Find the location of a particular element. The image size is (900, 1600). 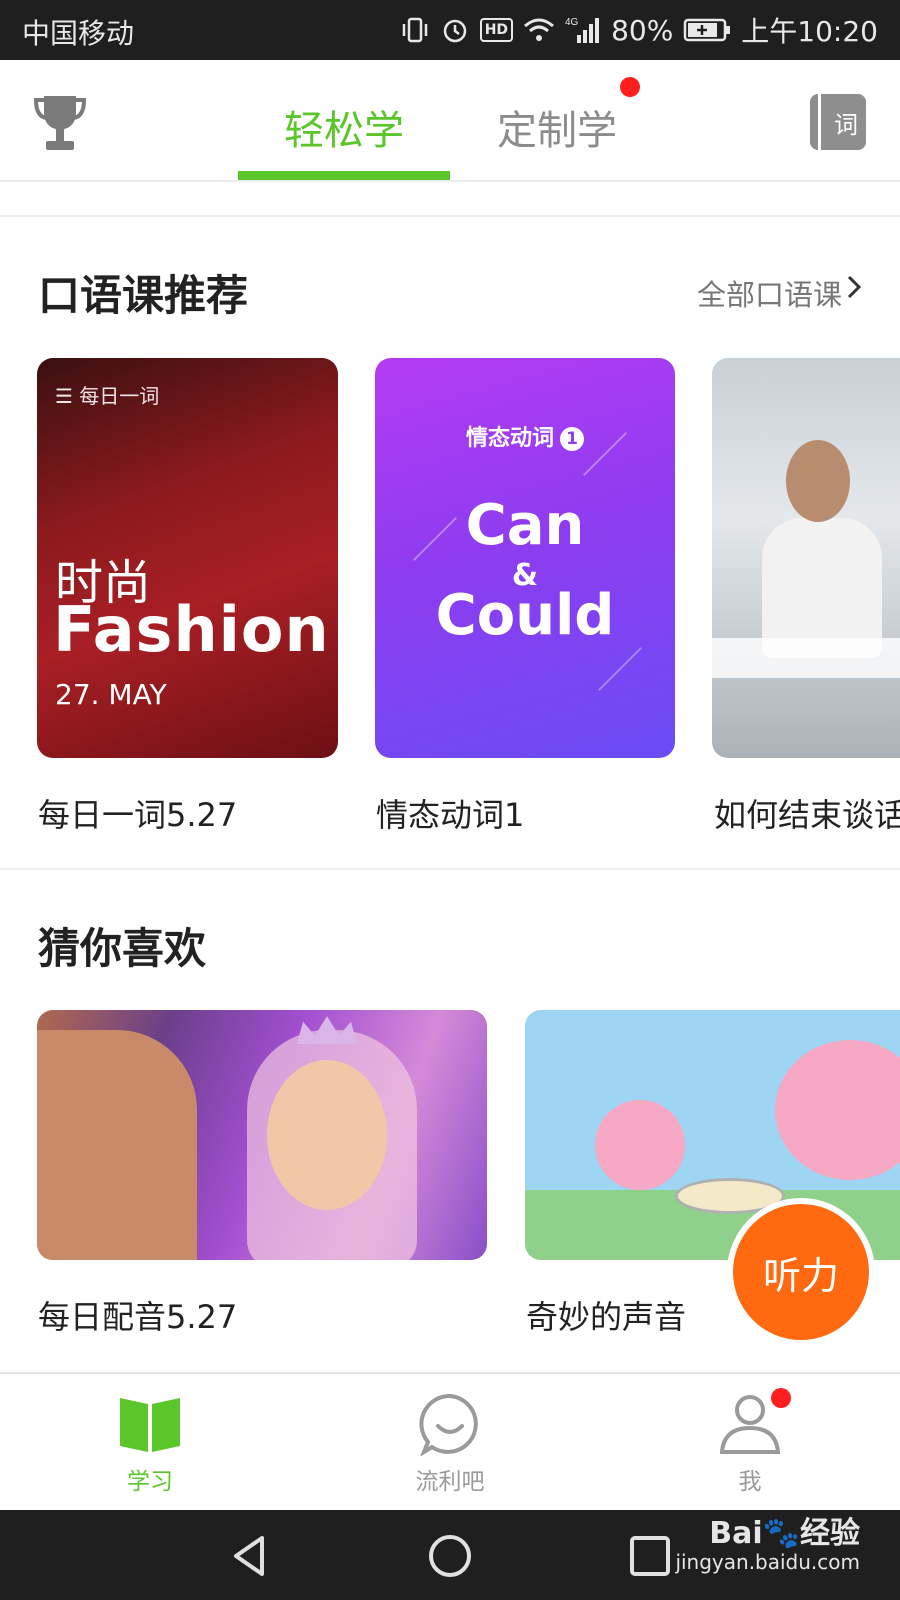

course-caption: 情态动词1 is located at coordinates (450, 813).